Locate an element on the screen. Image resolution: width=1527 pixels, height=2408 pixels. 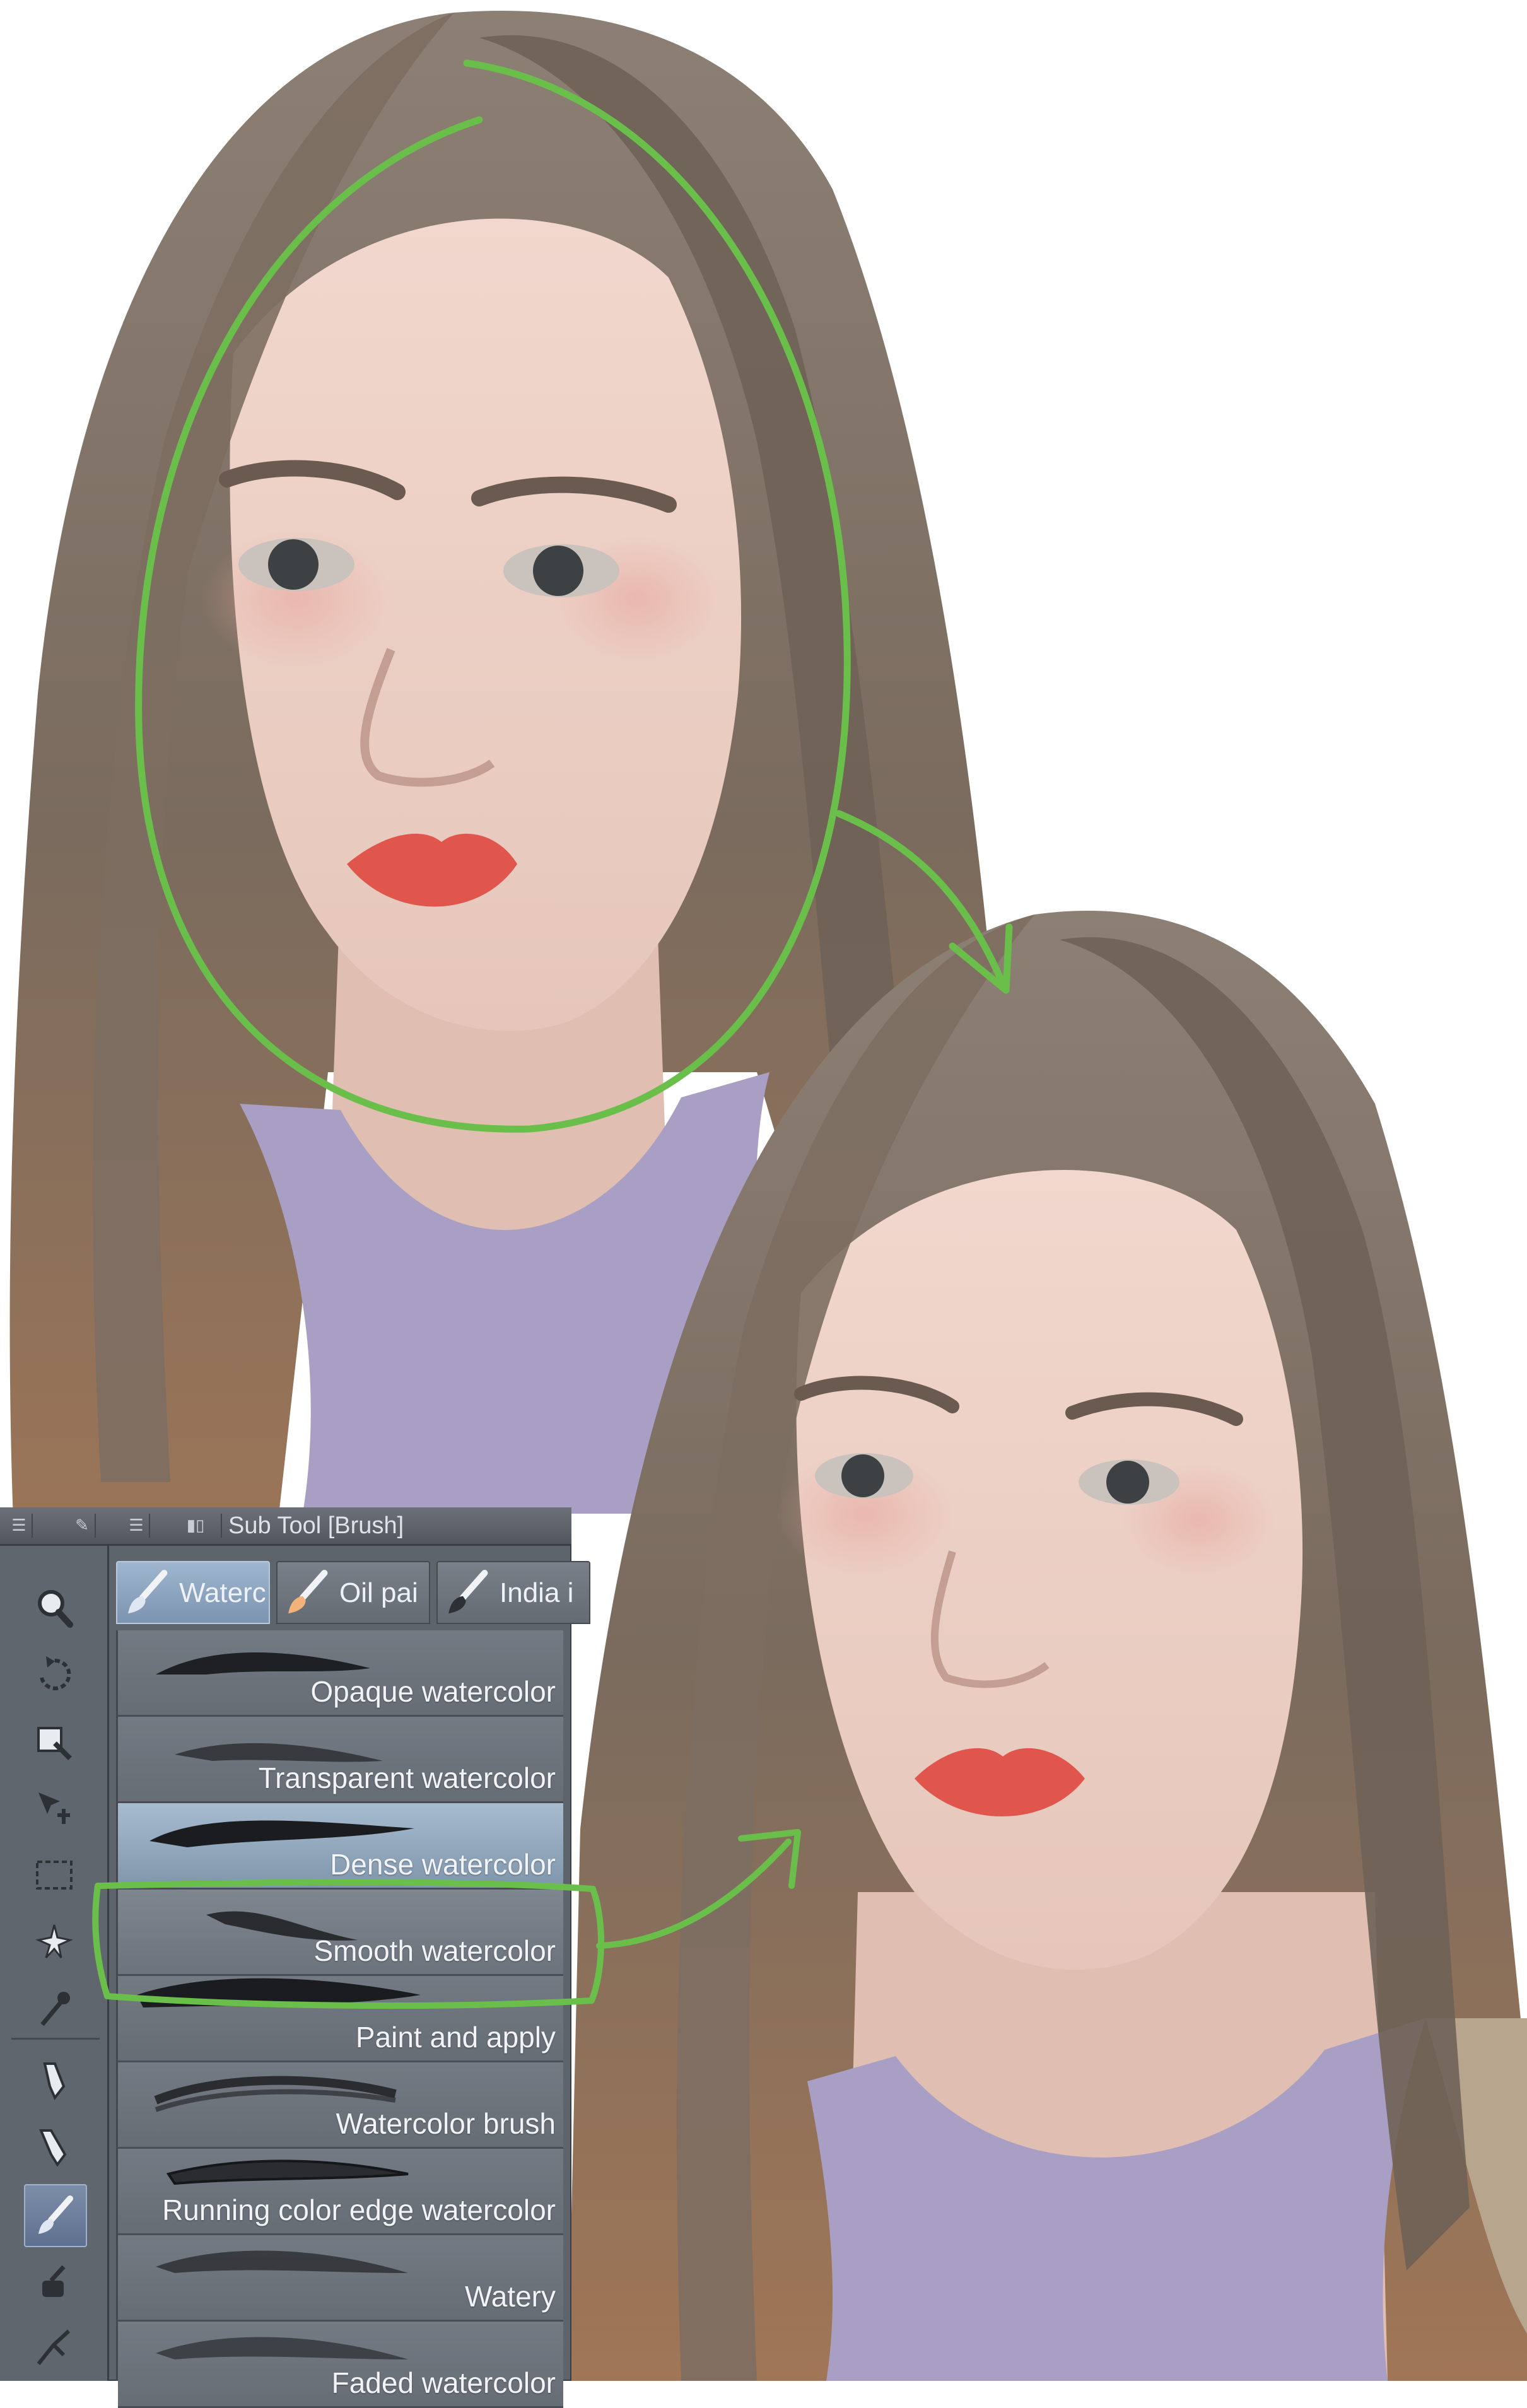
brush-name: Dense watercolor is located at coordinates (443, 1865).